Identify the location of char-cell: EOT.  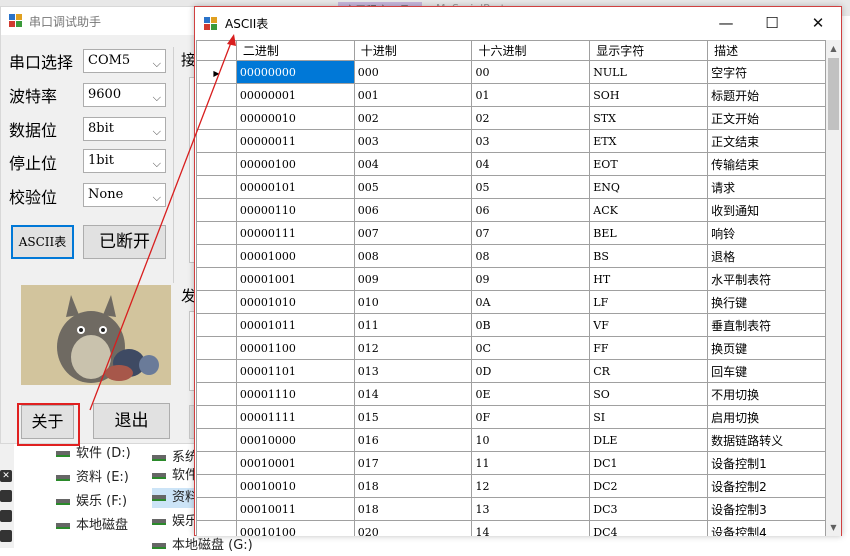
(649, 164).